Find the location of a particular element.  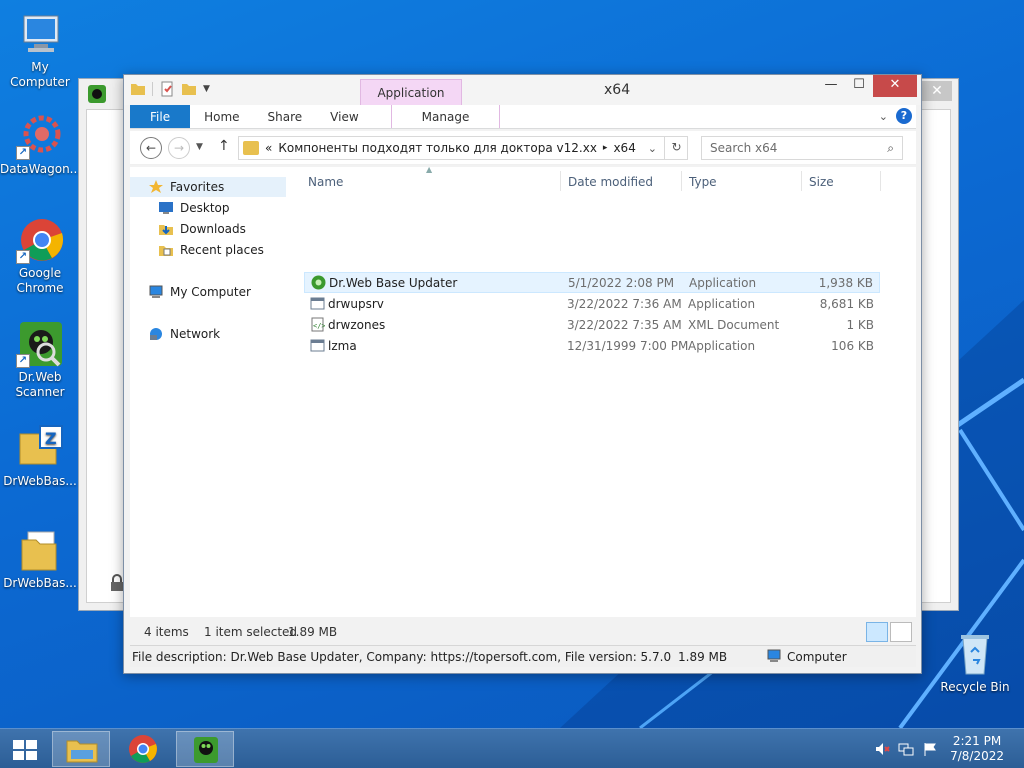

desktop-icon-drweb-scanner: ↗ Dr.Web Scanner is located at coordinates (40, 360).